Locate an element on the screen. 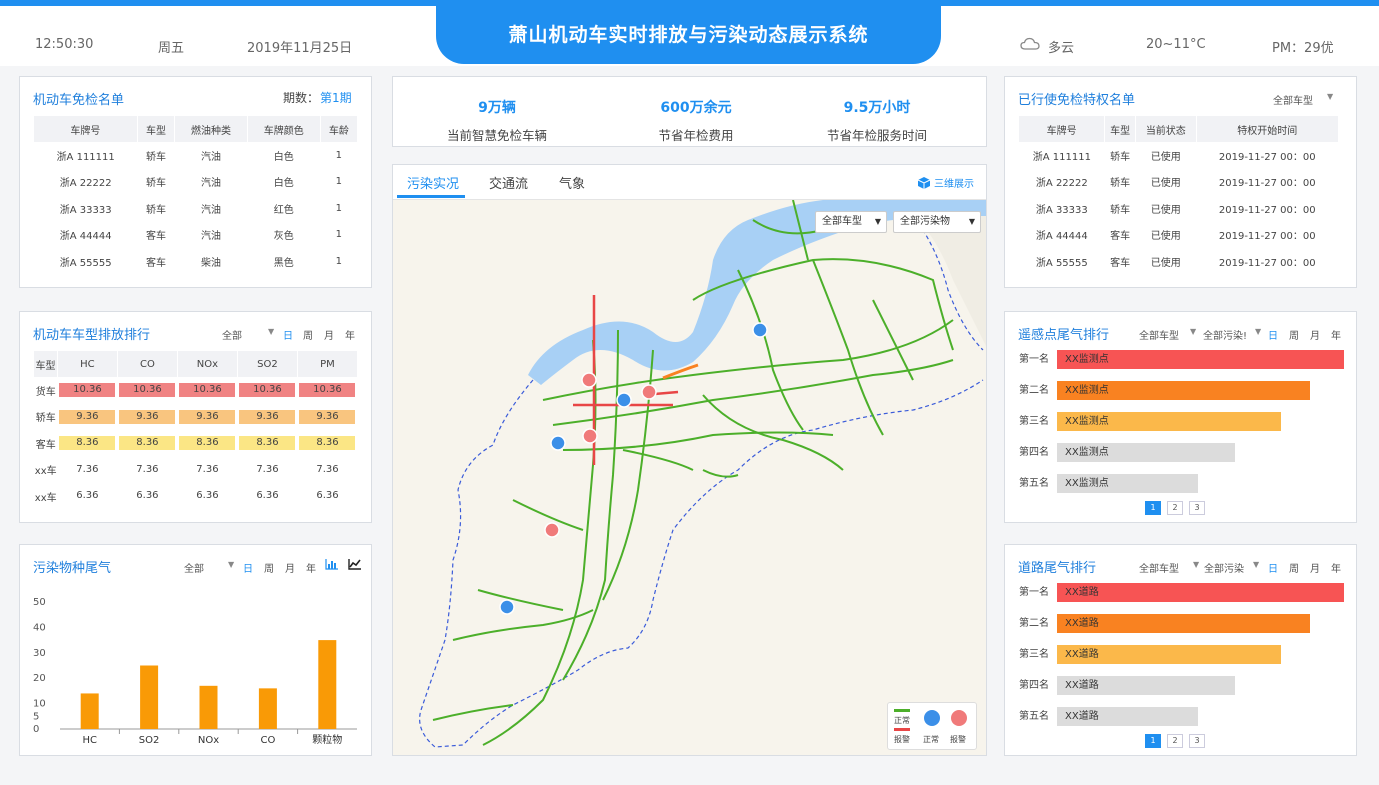 This screenshot has height=785, width=1379. x-tick-label: CO is located at coordinates (267, 740).